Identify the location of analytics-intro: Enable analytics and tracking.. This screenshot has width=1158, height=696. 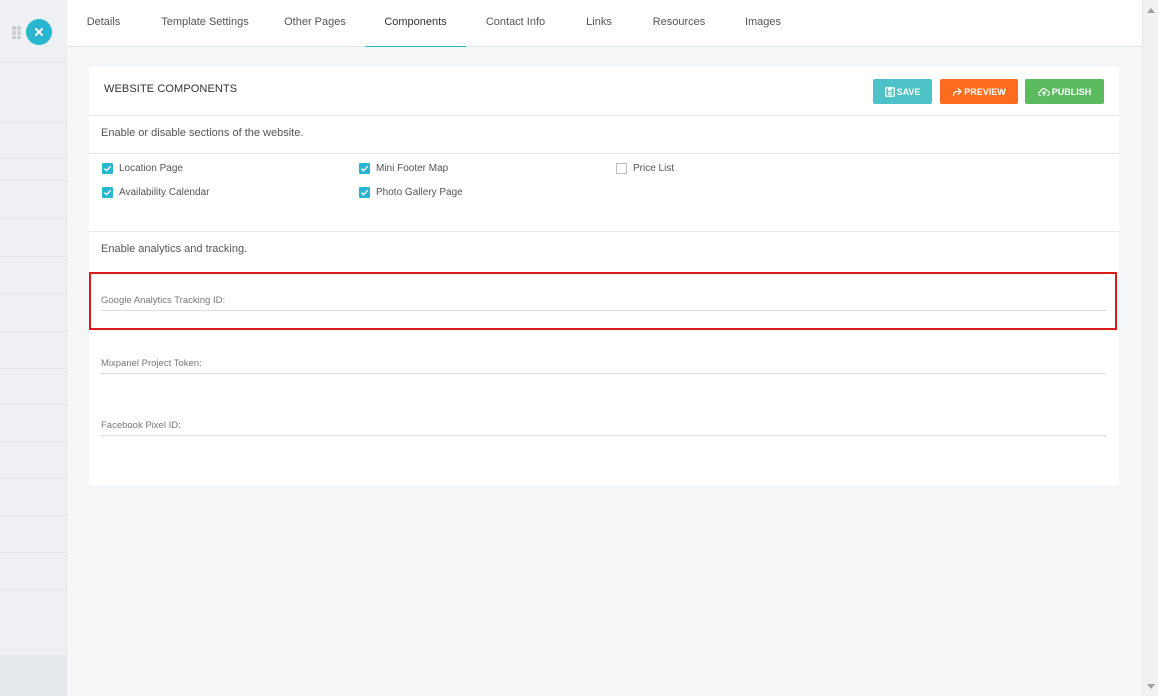
(174, 249).